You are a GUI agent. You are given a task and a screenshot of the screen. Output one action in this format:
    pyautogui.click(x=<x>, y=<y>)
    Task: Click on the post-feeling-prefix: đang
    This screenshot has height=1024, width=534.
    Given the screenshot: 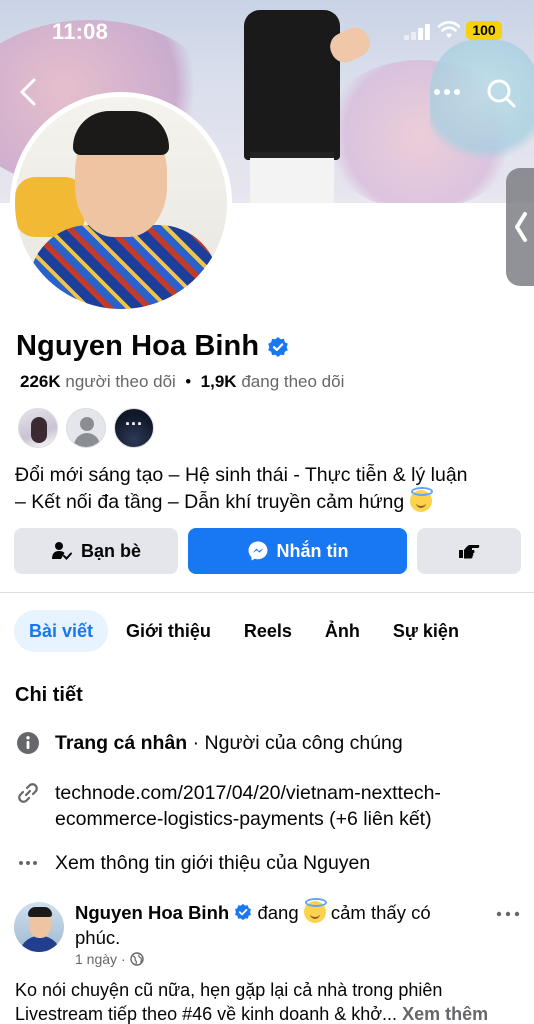 What is the action you would take?
    pyautogui.click(x=278, y=912)
    